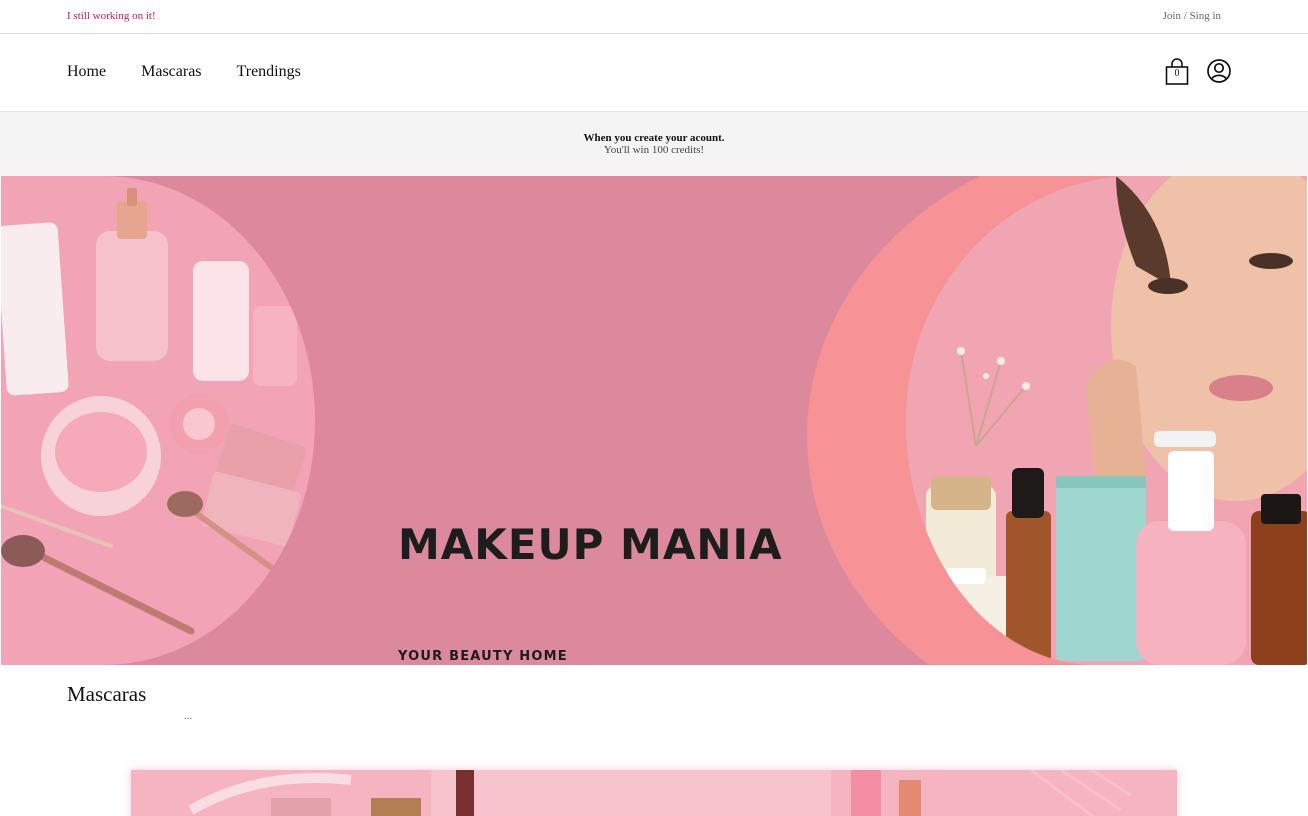  Describe the element at coordinates (86, 72) in the screenshot. I see `nav-item-home: Home` at that location.